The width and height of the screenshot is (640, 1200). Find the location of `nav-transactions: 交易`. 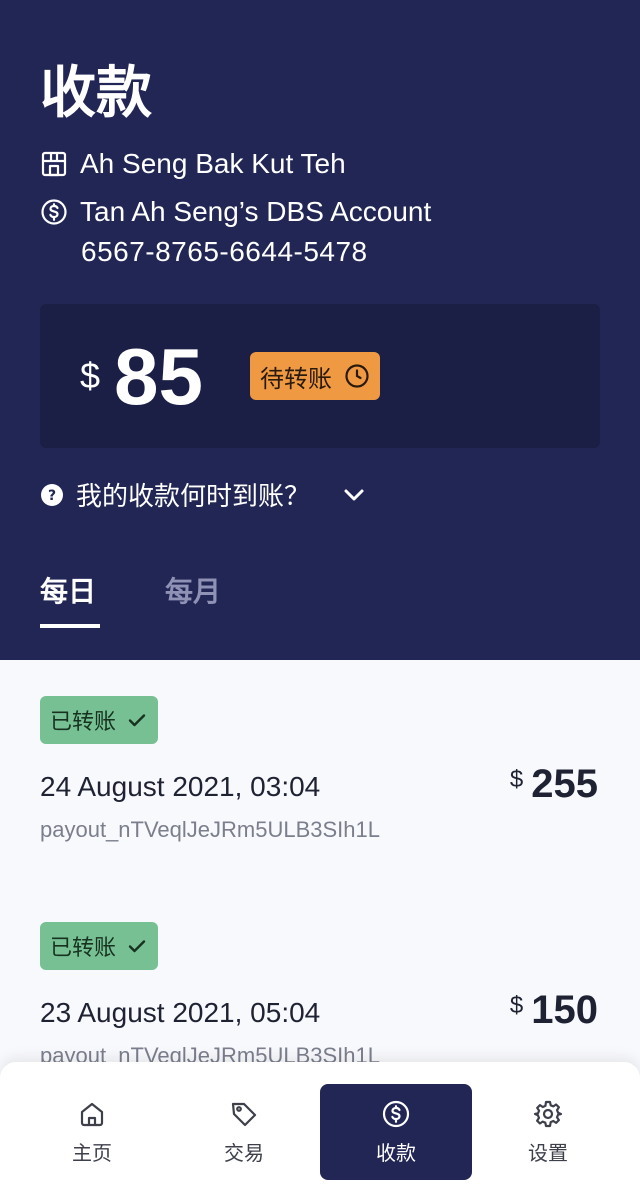

nav-transactions: 交易 is located at coordinates (244, 1132).